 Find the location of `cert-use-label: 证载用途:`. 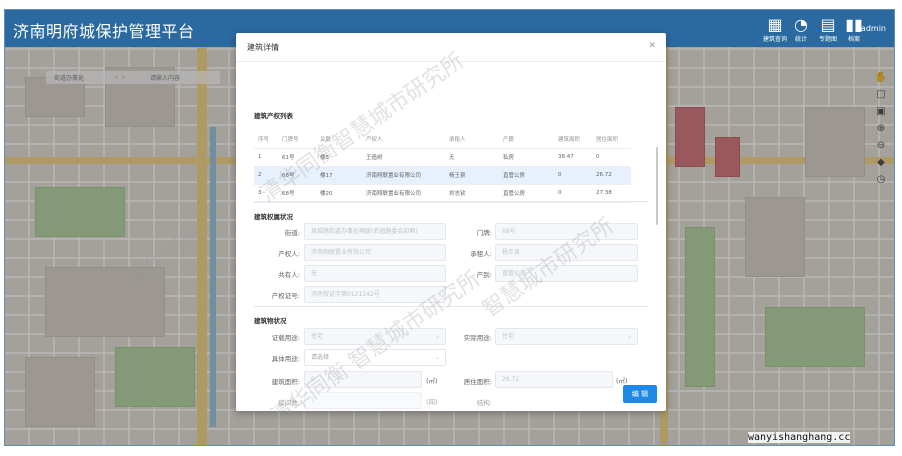

cert-use-label: 证载用途: is located at coordinates (285, 338).